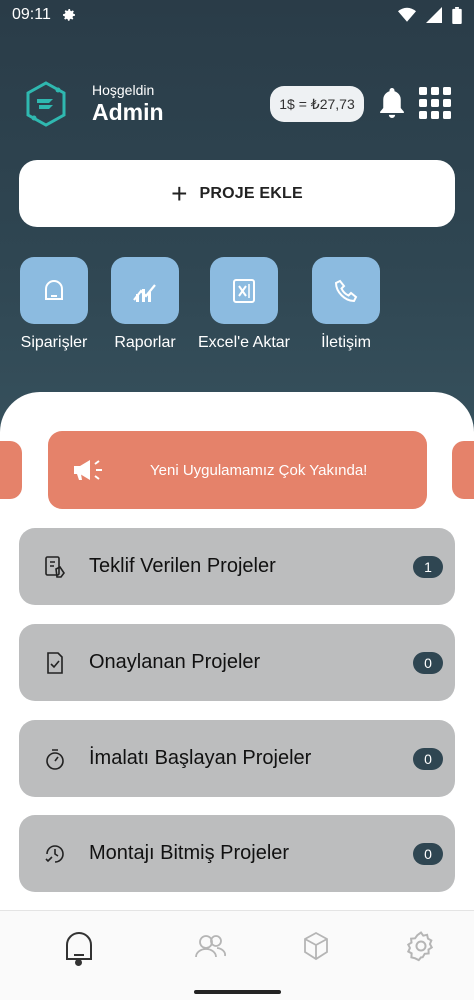 The image size is (474, 1000). What do you see at coordinates (55, 662) in the screenshot?
I see `document-check-icon` at bounding box center [55, 662].